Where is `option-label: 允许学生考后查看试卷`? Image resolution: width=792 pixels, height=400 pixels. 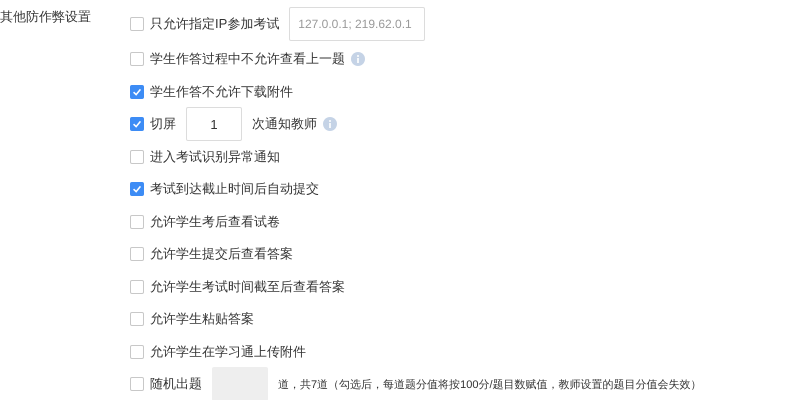 option-label: 允许学生考后查看试卷 is located at coordinates (215, 221).